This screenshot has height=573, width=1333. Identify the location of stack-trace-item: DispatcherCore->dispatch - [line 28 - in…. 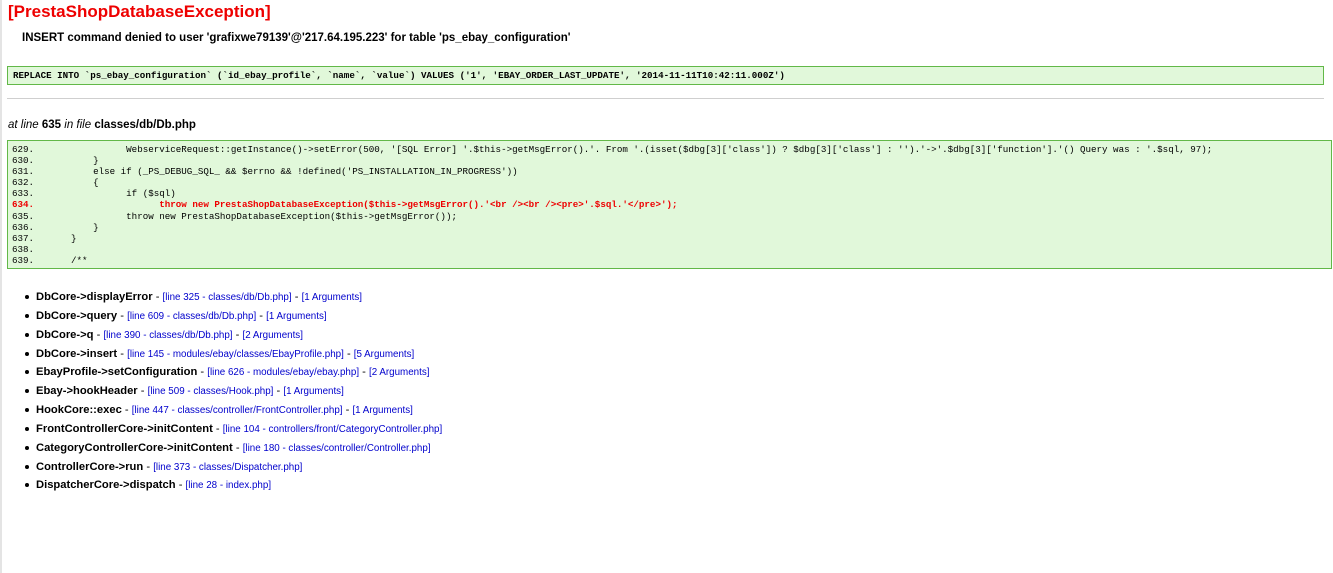
(232, 485).